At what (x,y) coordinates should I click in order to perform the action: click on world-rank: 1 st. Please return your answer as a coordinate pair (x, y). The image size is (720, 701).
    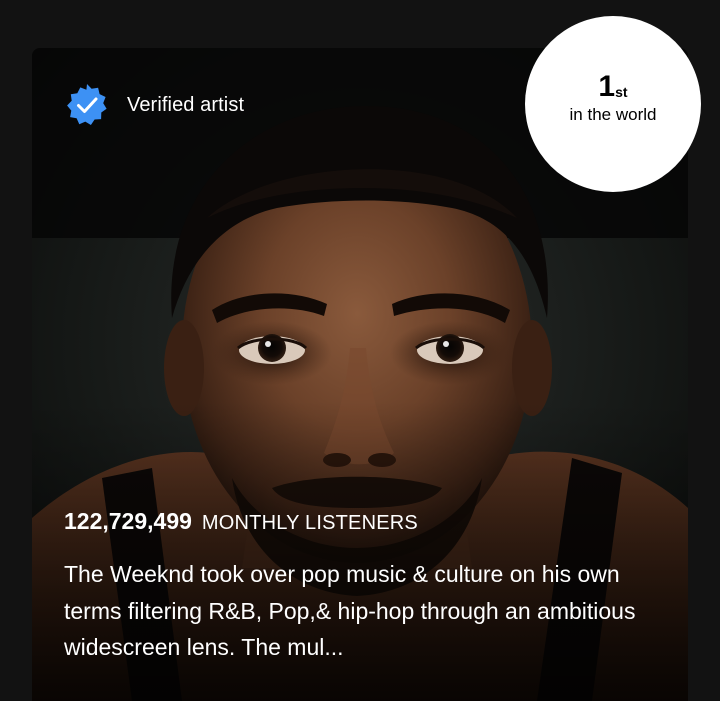
    Looking at the image, I should click on (613, 87).